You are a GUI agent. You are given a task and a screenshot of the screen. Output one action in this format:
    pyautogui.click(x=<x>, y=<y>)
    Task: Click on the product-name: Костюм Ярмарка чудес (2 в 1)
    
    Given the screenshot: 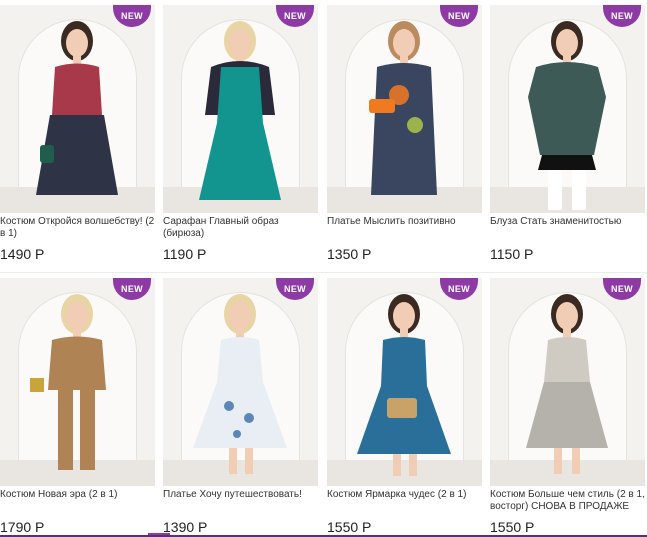 What is the action you would take?
    pyautogui.click(x=404, y=502)
    